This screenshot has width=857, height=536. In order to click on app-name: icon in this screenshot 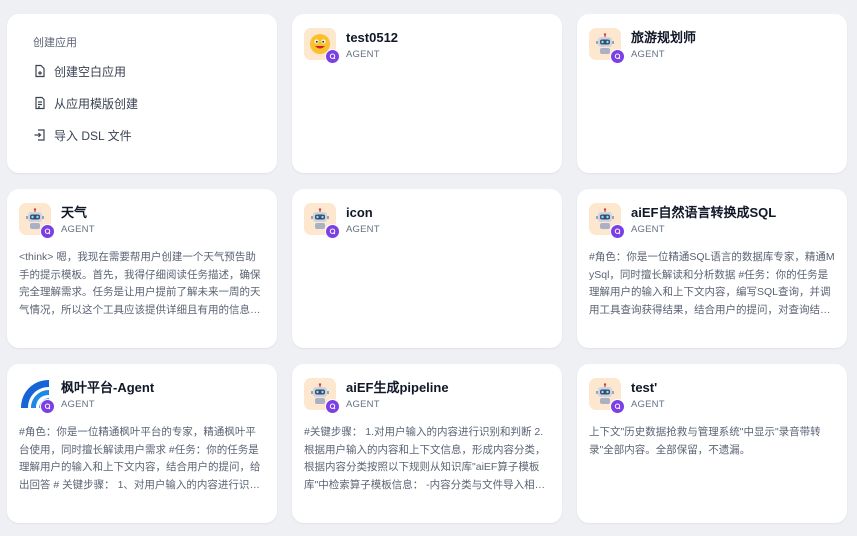, I will do `click(359, 212)`.